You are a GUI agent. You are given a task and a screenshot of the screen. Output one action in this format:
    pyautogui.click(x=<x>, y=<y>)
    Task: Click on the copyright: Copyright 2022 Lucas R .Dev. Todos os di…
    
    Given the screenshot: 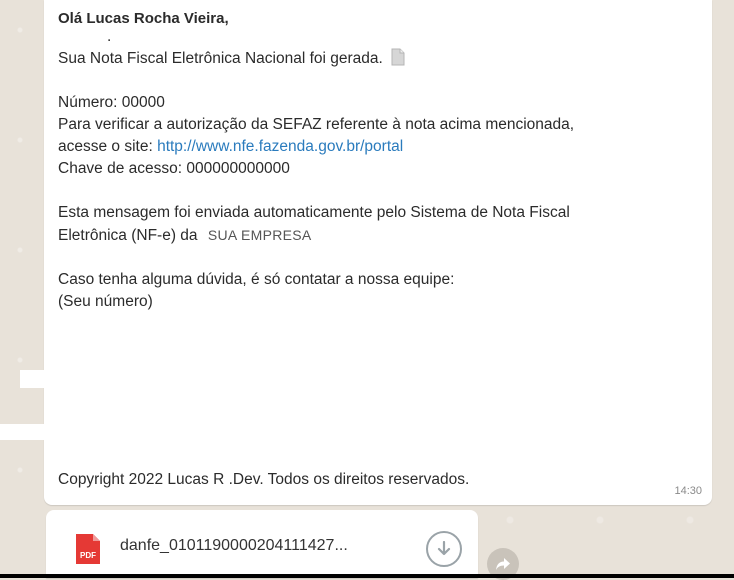 What is the action you would take?
    pyautogui.click(x=264, y=479)
    